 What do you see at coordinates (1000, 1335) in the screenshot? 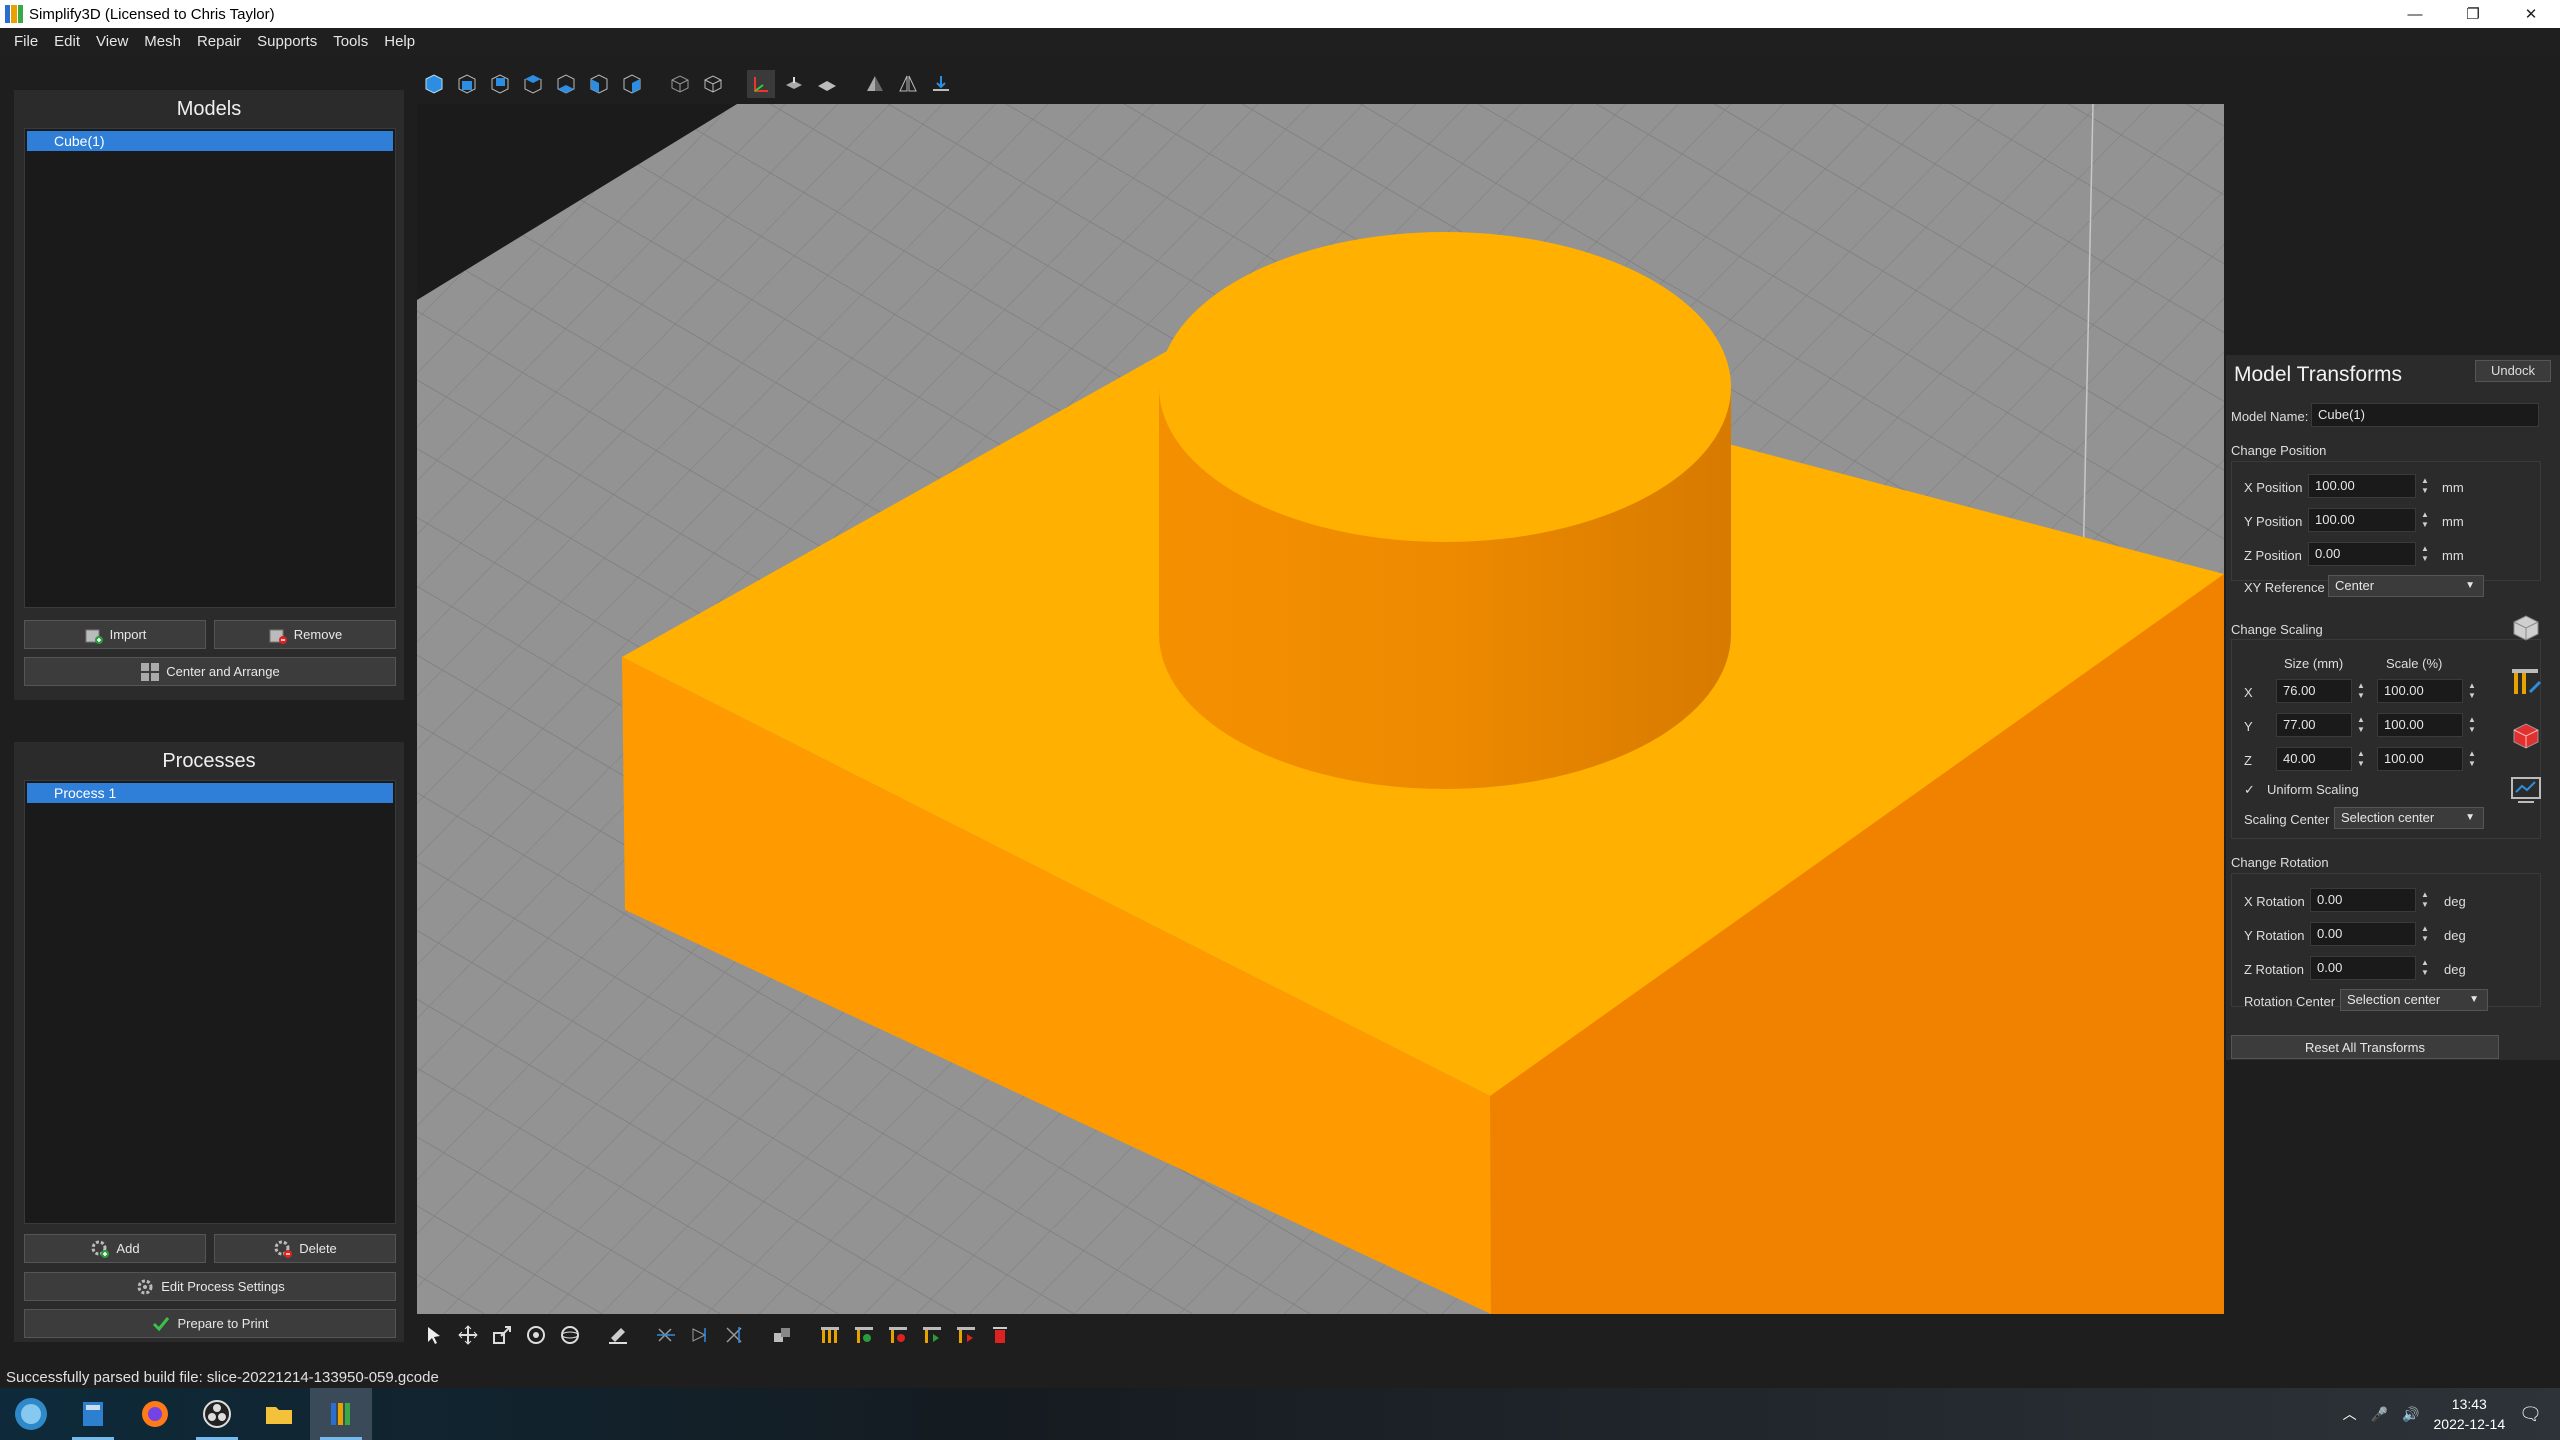
I see `delete-all-supports-icon` at bounding box center [1000, 1335].